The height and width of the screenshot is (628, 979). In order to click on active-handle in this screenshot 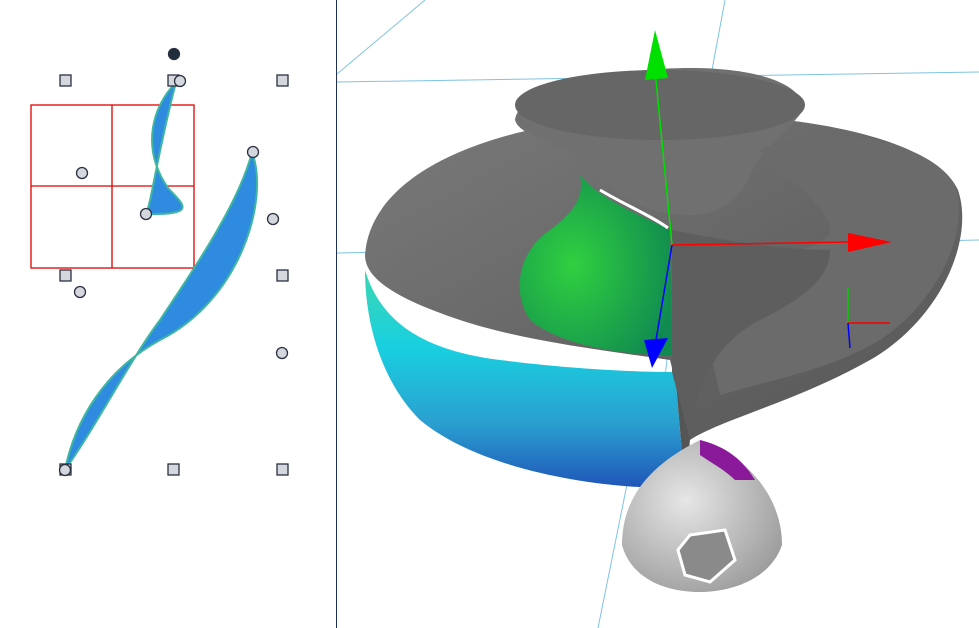, I will do `click(174, 54)`.